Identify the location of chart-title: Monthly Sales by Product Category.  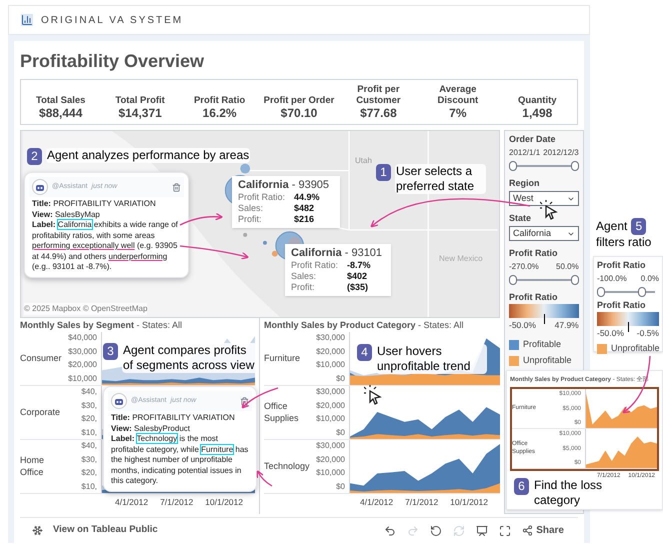
(340, 325).